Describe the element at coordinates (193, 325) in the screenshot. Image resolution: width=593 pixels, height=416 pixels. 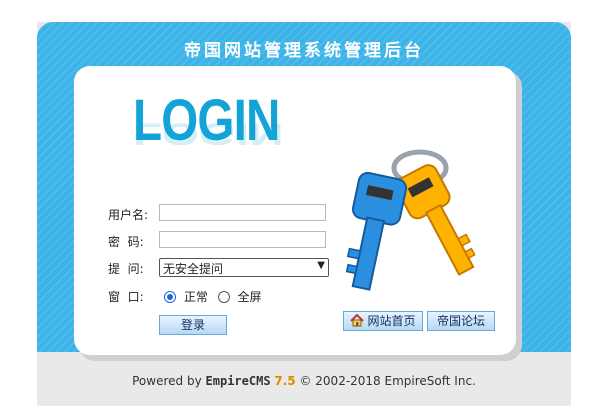
I see `login-button: 登录` at that location.